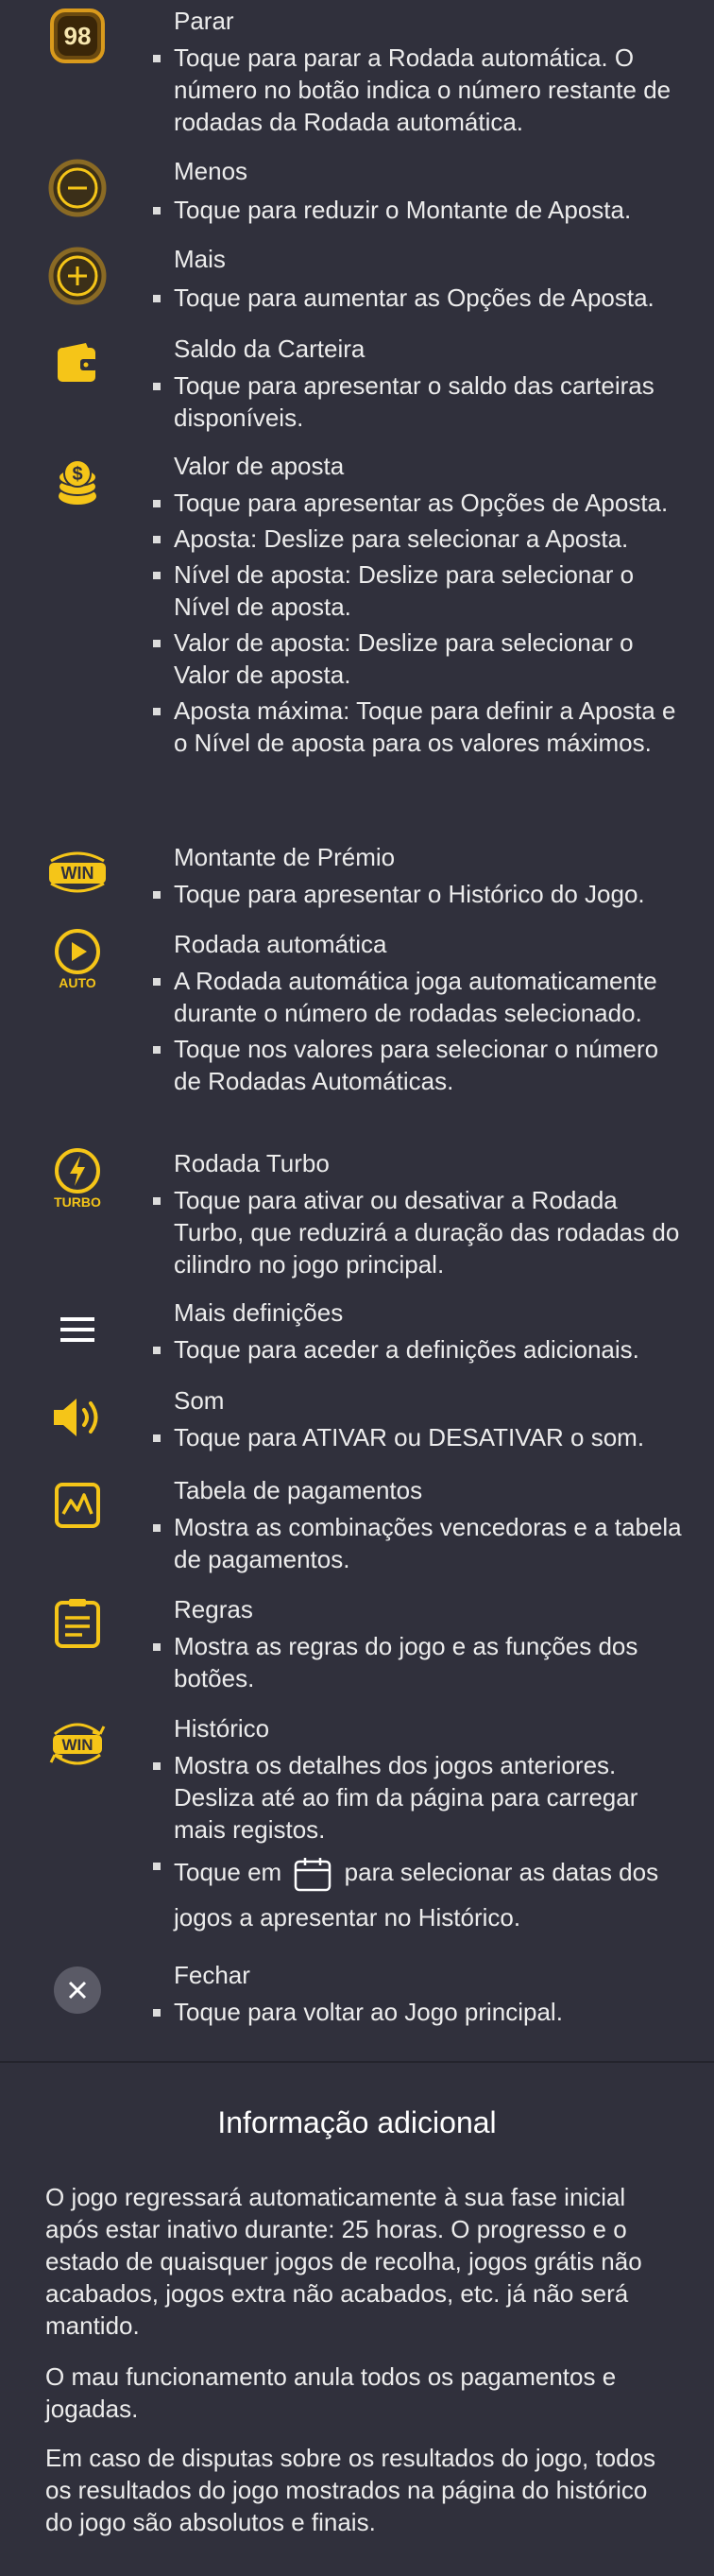 Image resolution: width=714 pixels, height=2576 pixels. I want to click on autospin-stop-icon: 98, so click(77, 36).